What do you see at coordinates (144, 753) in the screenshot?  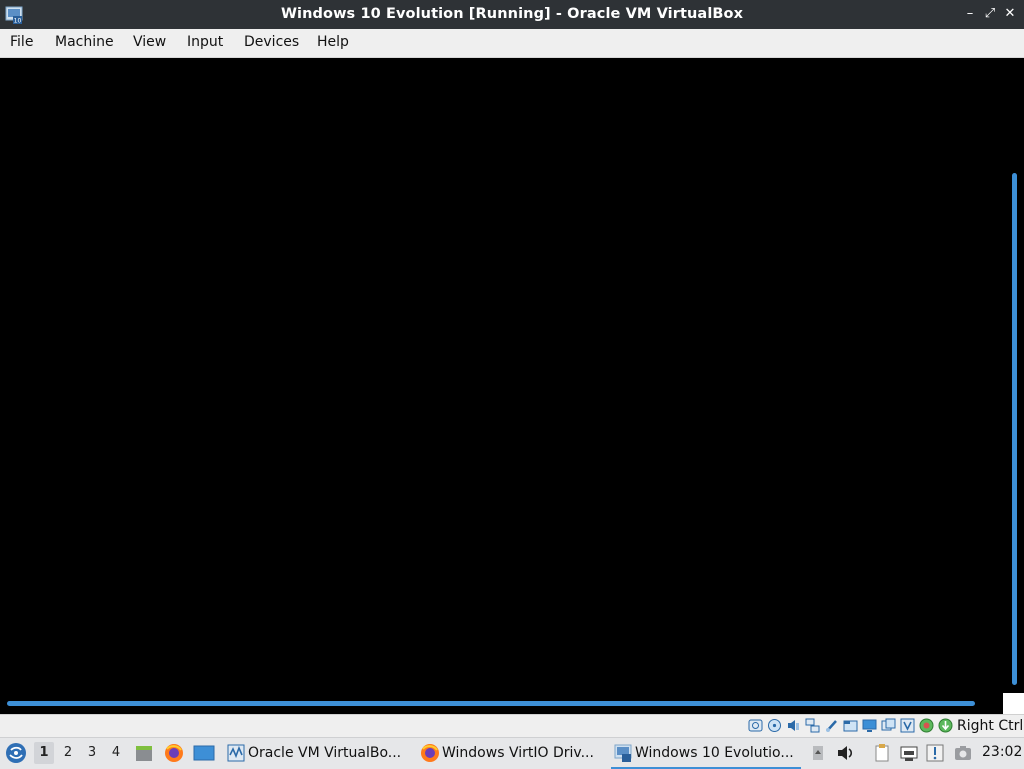 I see `file-manager-icon` at bounding box center [144, 753].